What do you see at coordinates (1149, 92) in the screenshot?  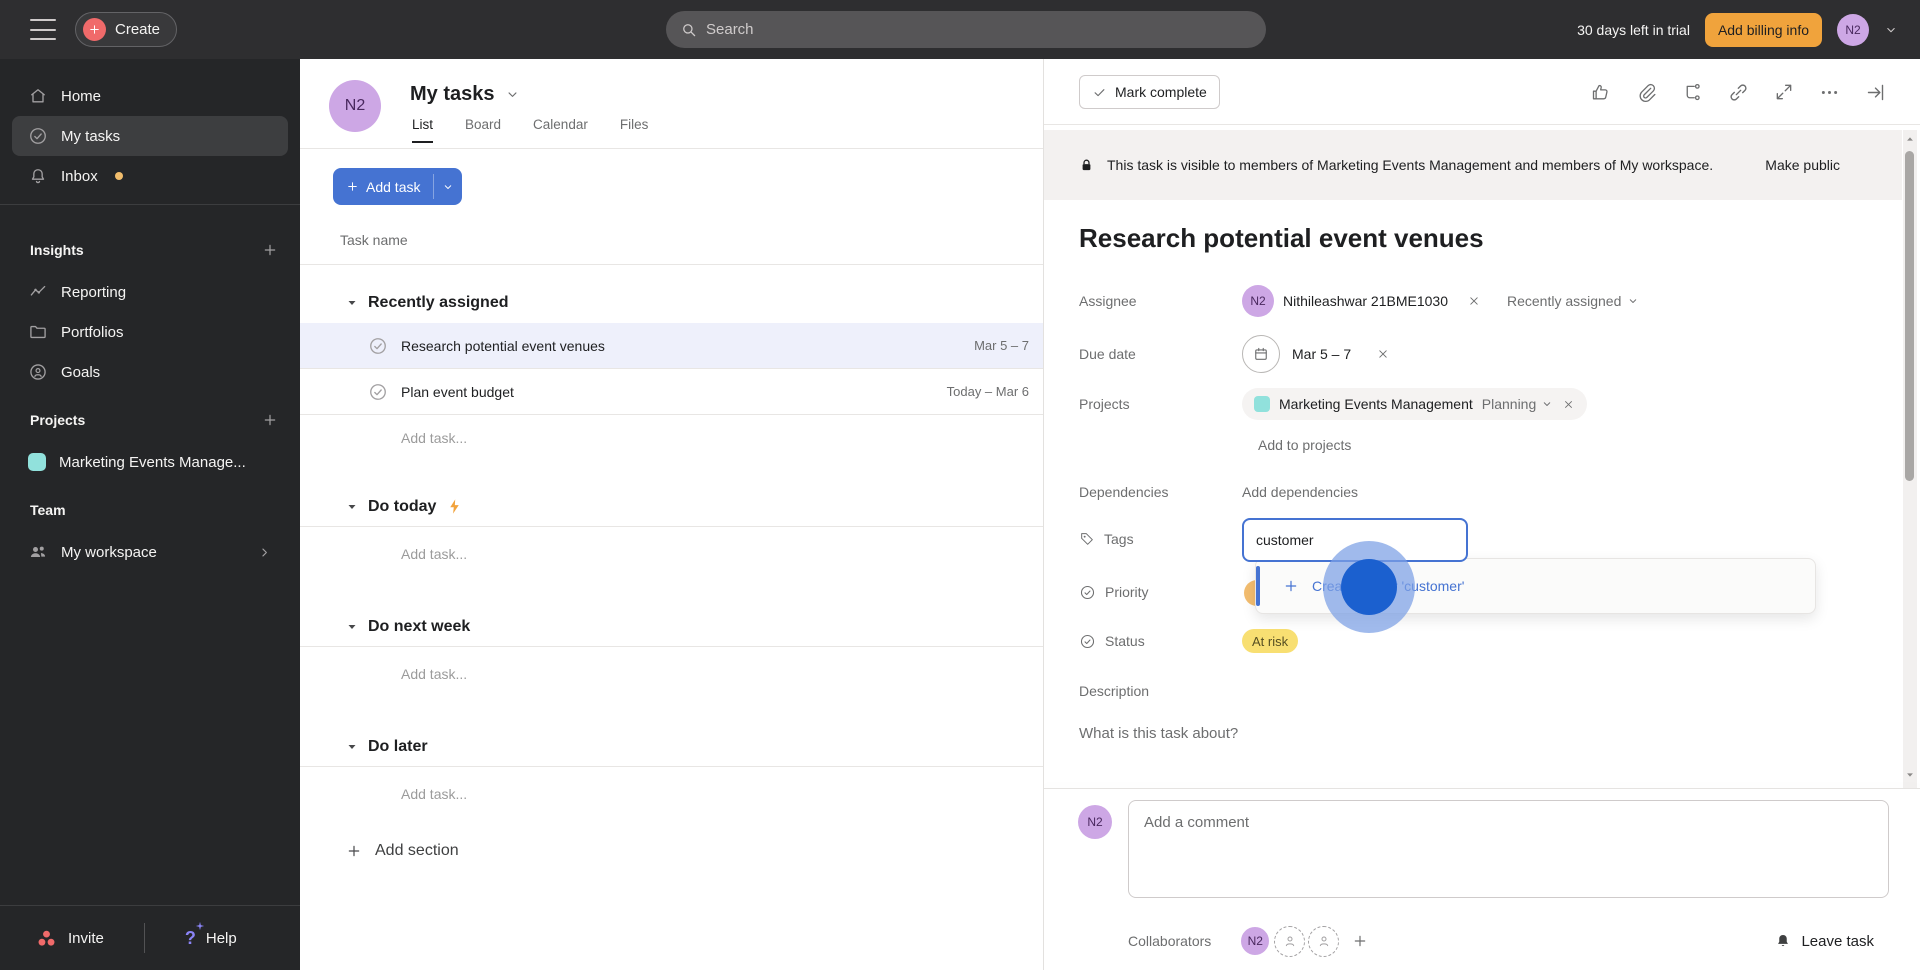 I see `mark-complete-button: Mark complete` at bounding box center [1149, 92].